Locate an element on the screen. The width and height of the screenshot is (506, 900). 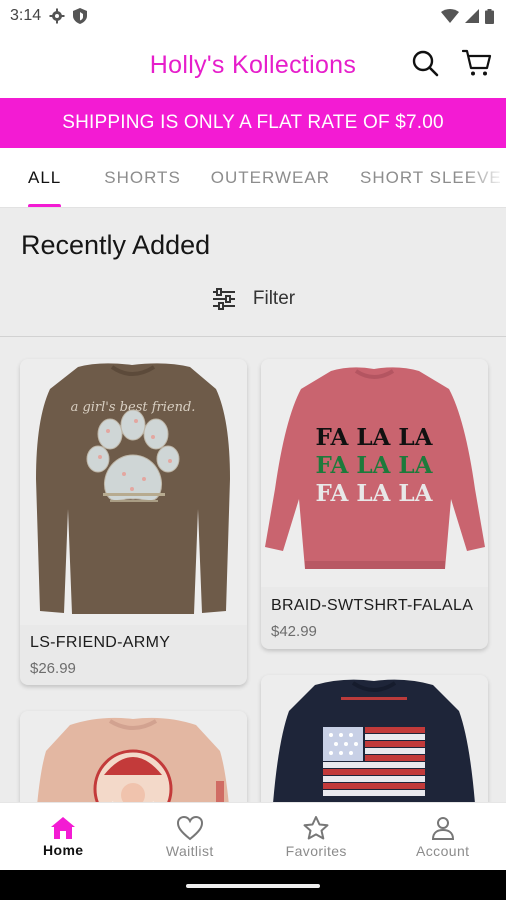
star-icon is located at coordinates (316, 827).